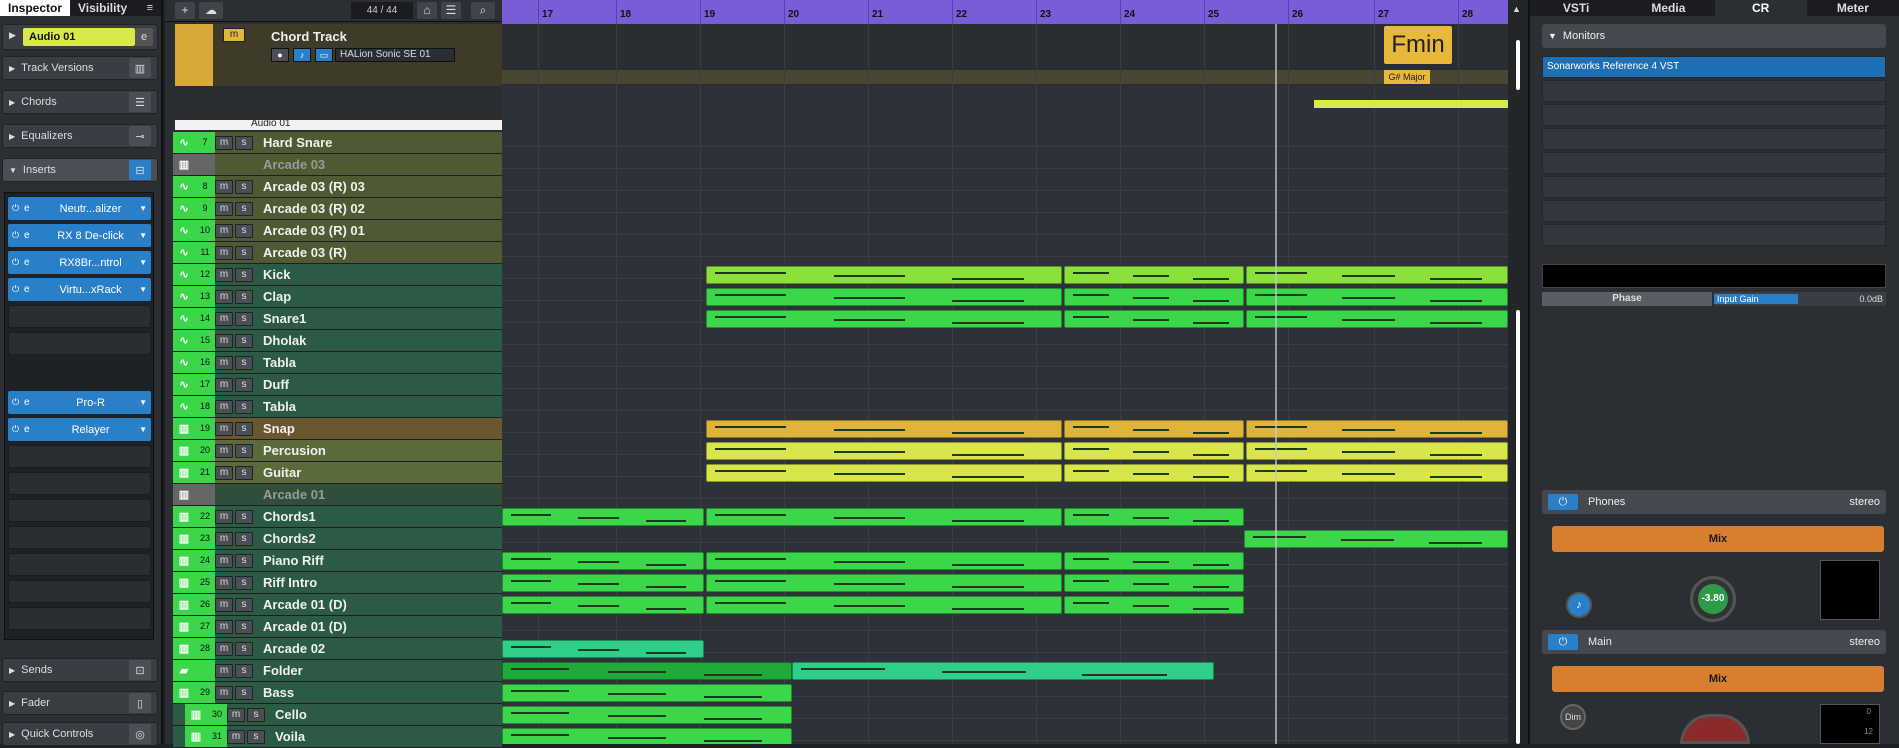  What do you see at coordinates (337, 671) in the screenshot?
I see `track-row: ▰ m s Folder` at bounding box center [337, 671].